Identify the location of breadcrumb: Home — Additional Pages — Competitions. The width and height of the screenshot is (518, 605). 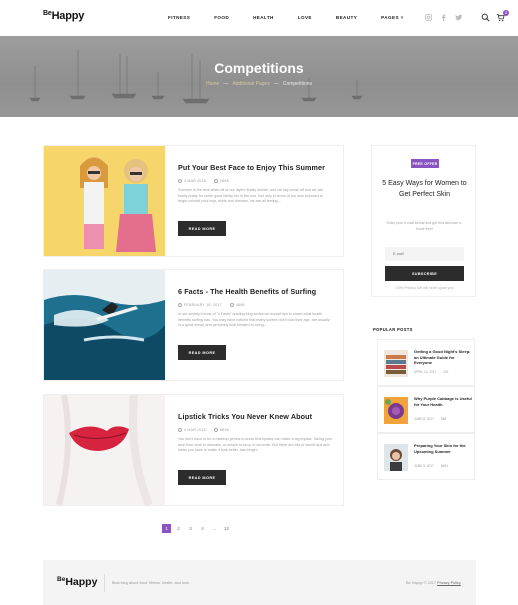
(259, 84).